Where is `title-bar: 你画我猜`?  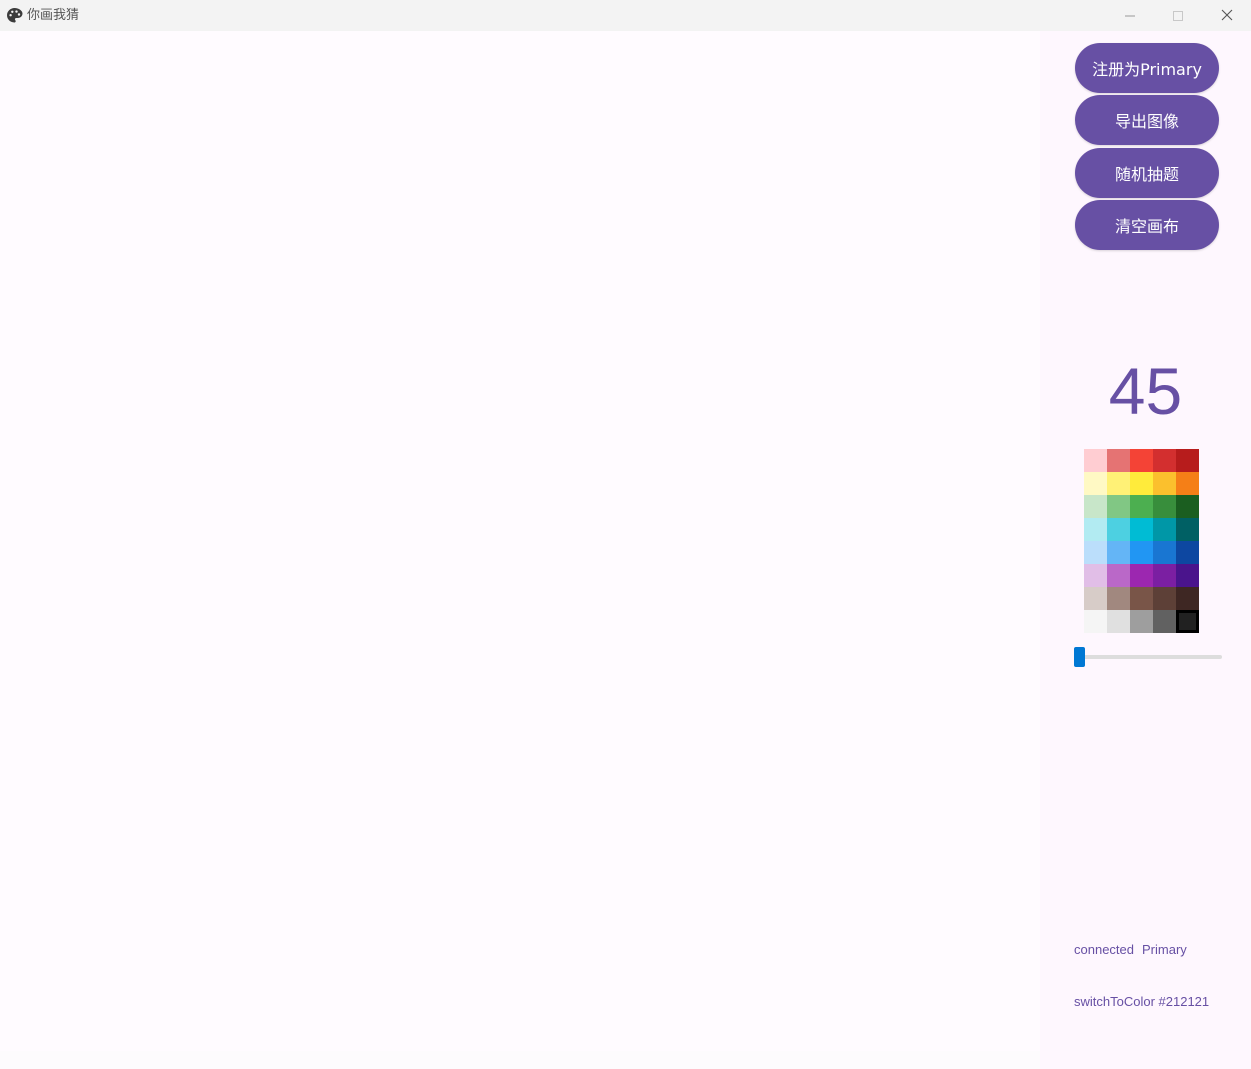
title-bar: 你画我猜 is located at coordinates (625, 15).